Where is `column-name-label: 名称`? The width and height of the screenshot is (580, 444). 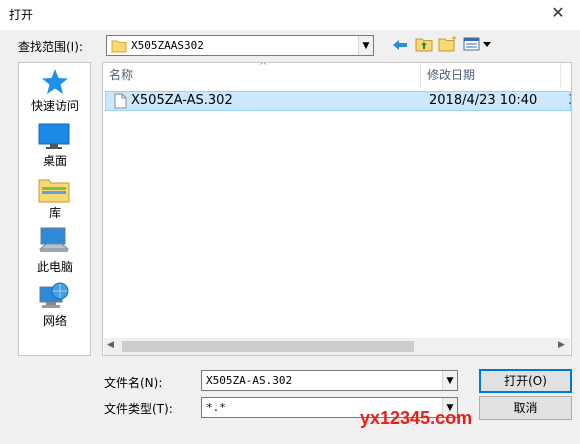 column-name-label: 名称 is located at coordinates (121, 75).